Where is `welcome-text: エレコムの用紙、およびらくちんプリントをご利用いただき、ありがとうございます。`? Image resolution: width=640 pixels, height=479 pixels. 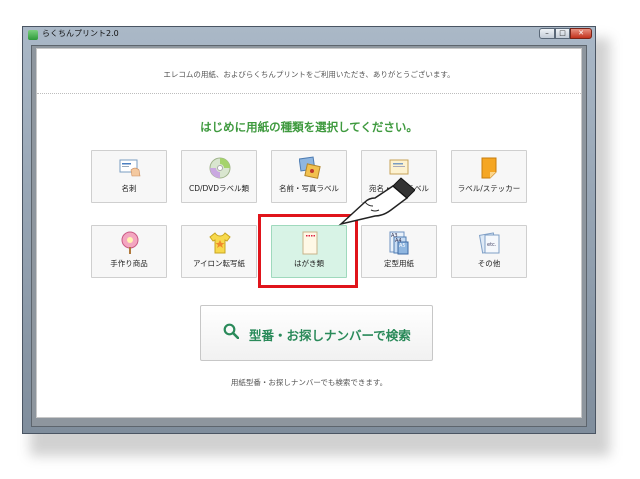
welcome-text: エレコムの用紙、およびらくちんプリントをご利用いただき、ありがとうございます。 is located at coordinates (309, 74).